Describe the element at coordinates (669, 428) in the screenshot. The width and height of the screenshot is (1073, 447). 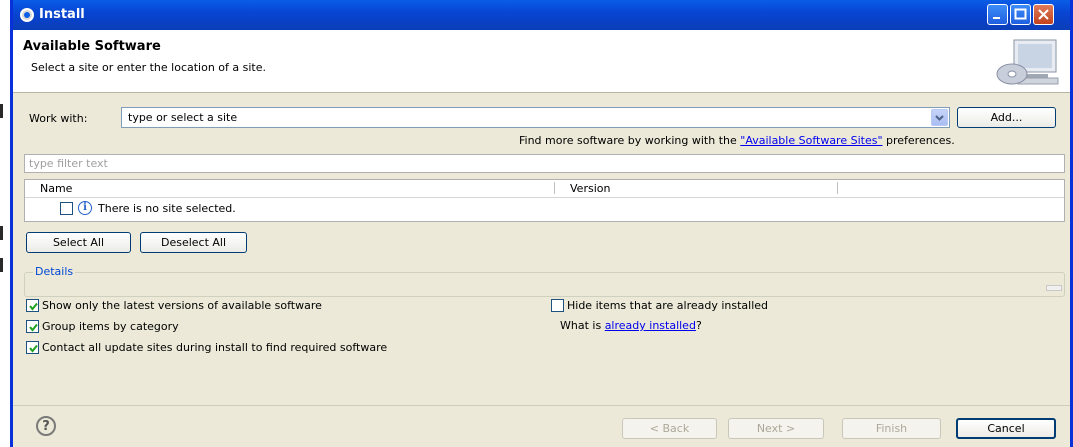
I see `back-button: < Back` at that location.